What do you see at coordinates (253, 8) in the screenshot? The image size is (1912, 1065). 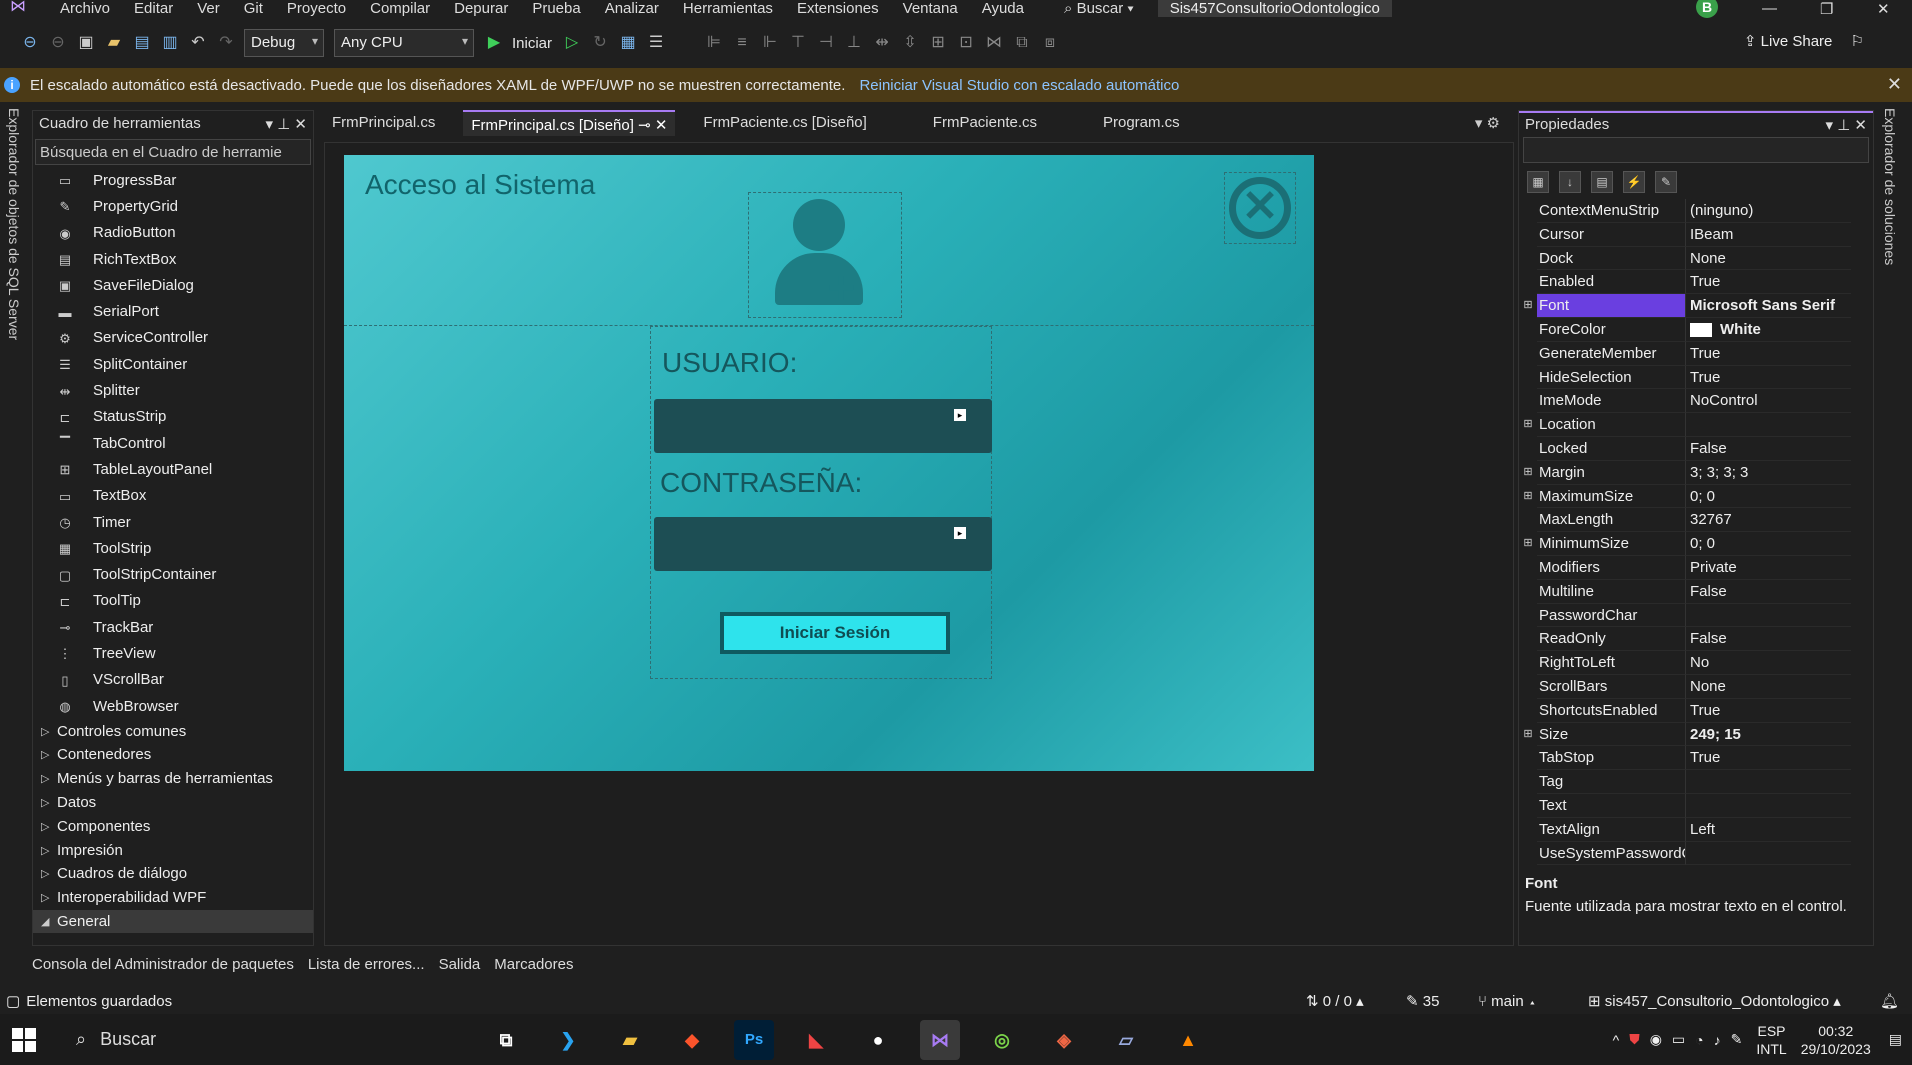 I see `menu-git: Git` at bounding box center [253, 8].